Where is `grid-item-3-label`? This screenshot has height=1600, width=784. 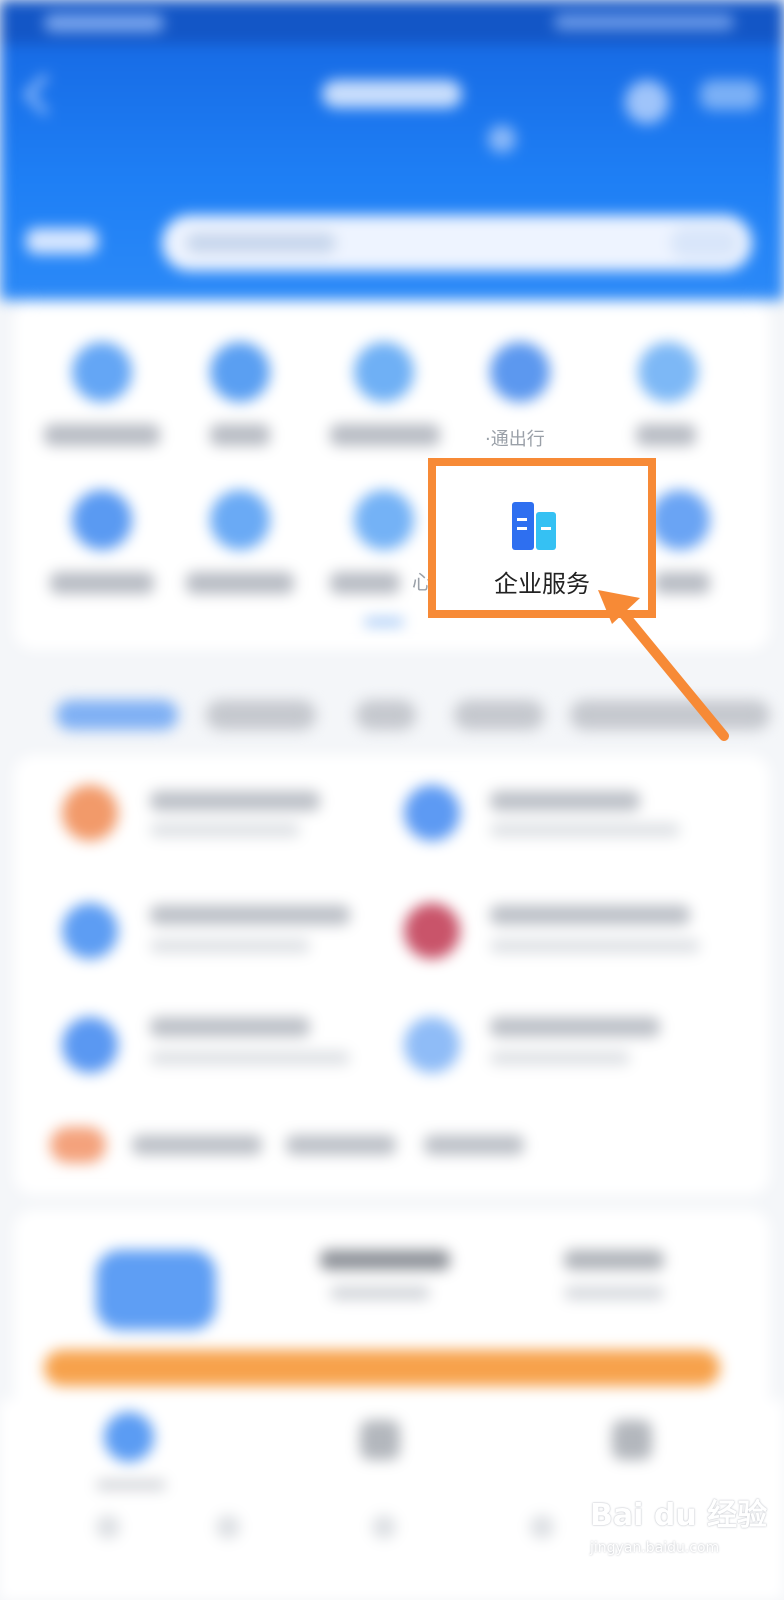 grid-item-3-label is located at coordinates (385, 435).